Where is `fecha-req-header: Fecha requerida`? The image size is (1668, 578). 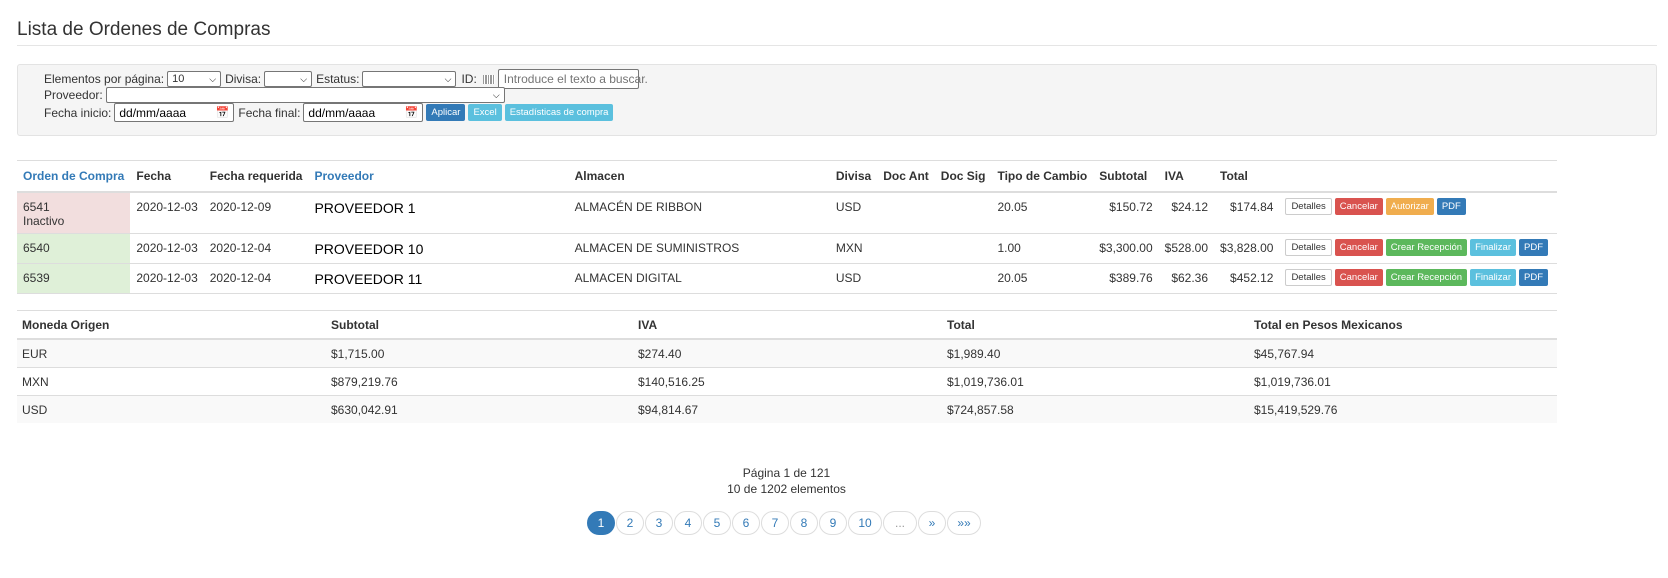 fecha-req-header: Fecha requerida is located at coordinates (256, 176).